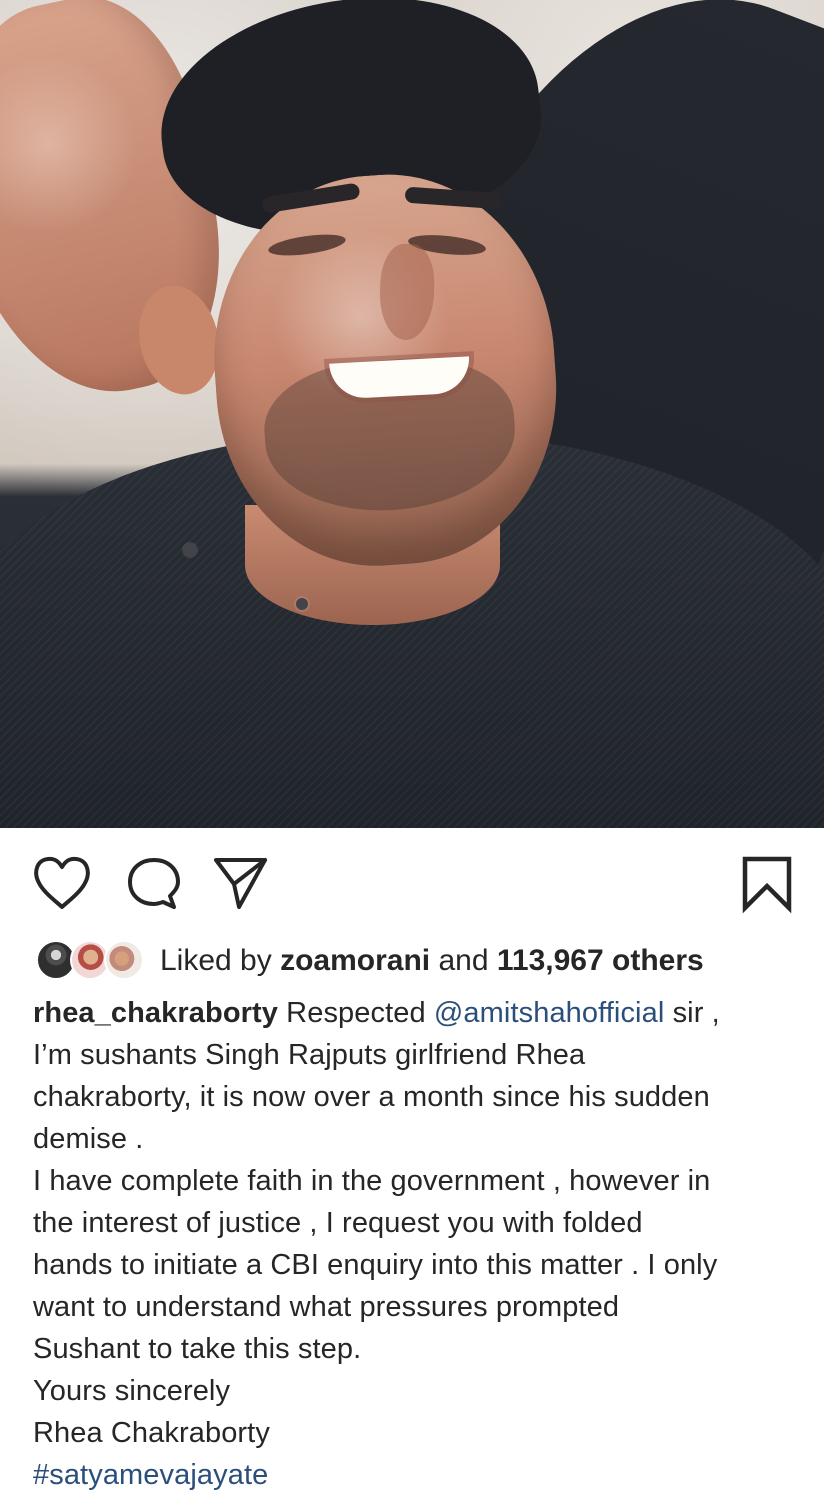 This screenshot has height=1500, width=824. I want to click on caption-line: demise ., so click(88, 1139).